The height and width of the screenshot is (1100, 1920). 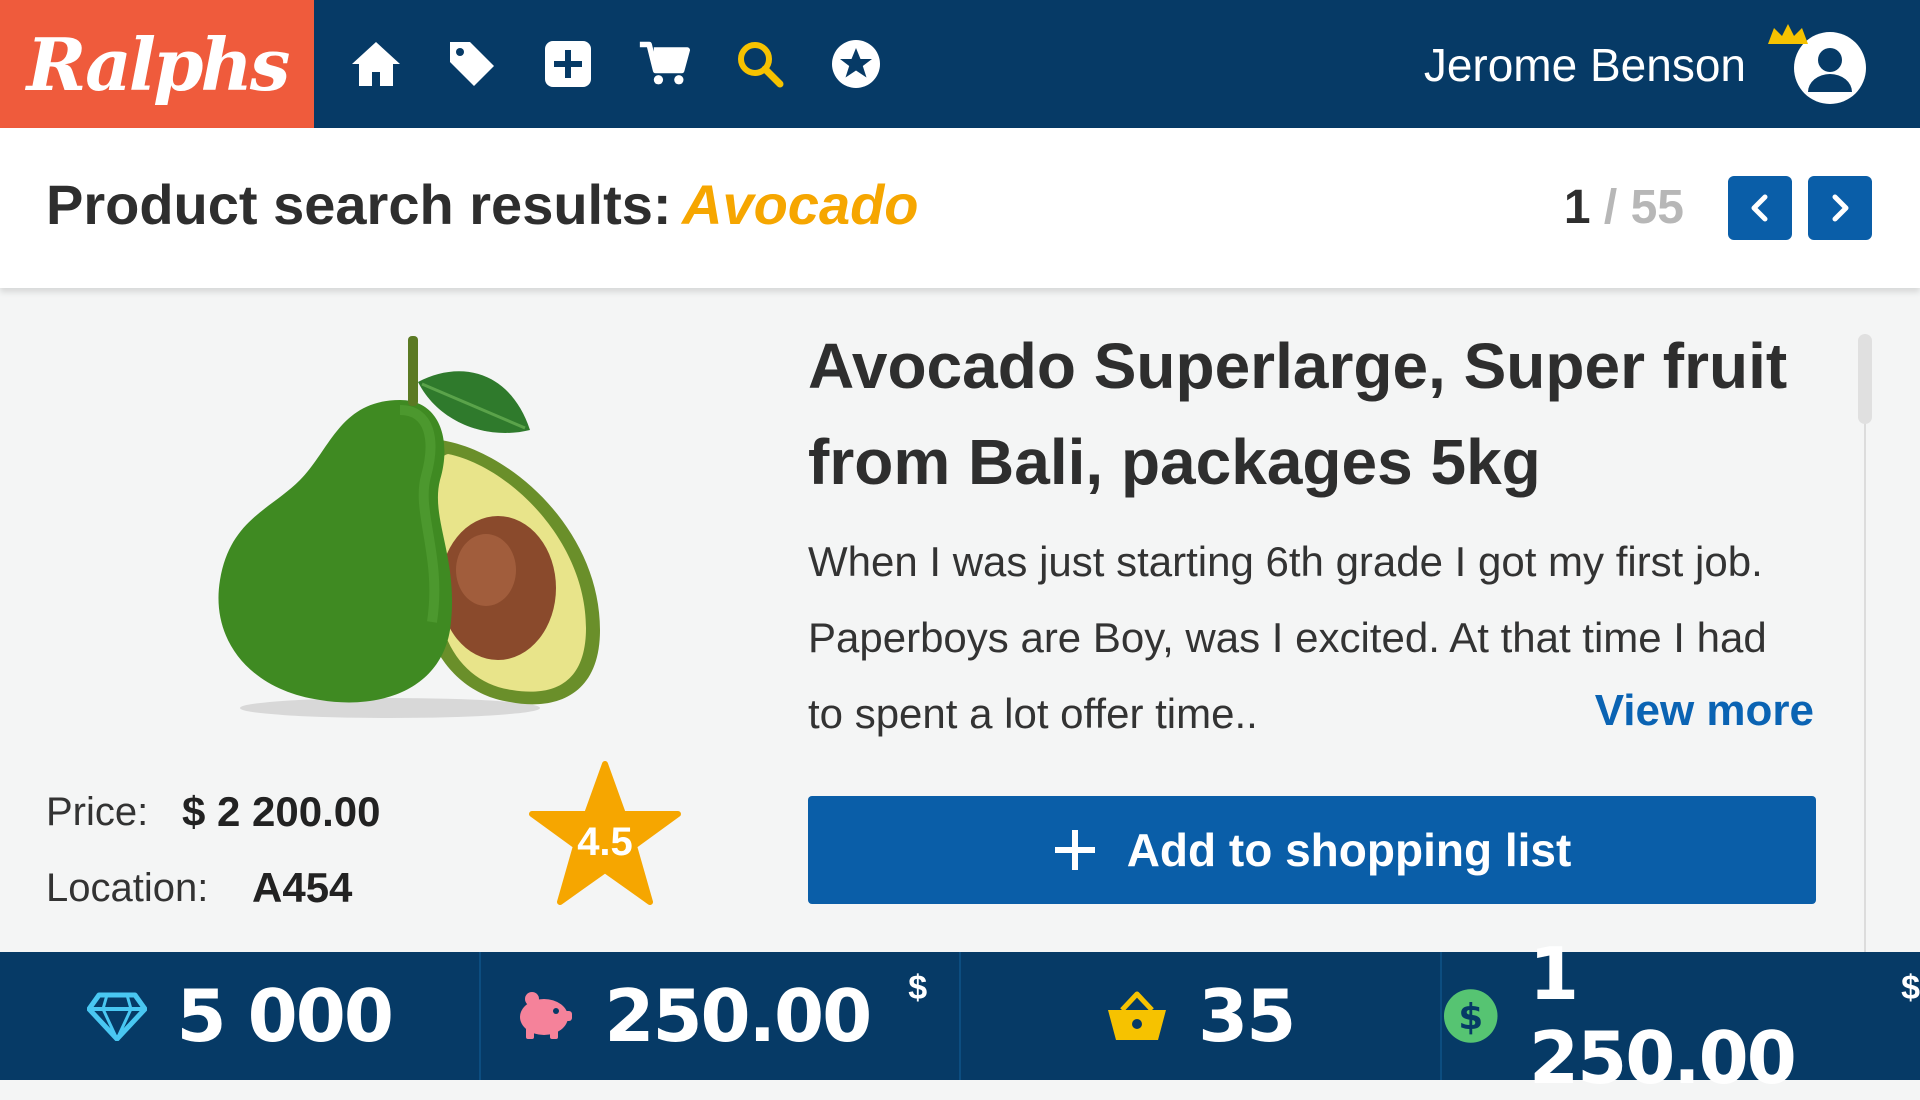 I want to click on ralphs-logo: Ralphs, so click(x=157, y=64).